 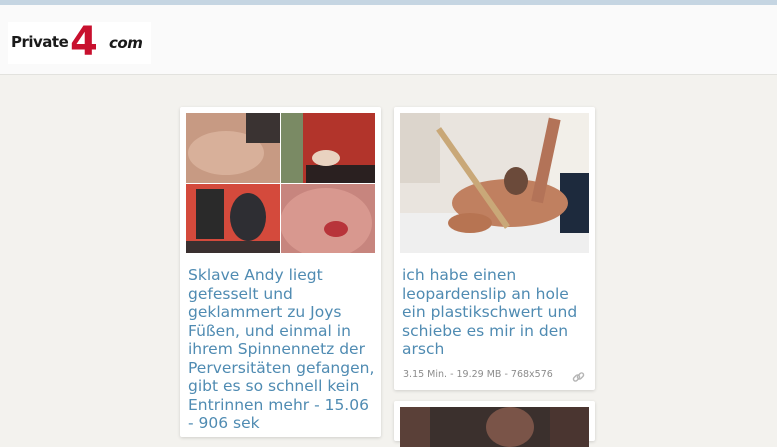 I want to click on site-logo: Private 4 com, so click(x=79, y=42).